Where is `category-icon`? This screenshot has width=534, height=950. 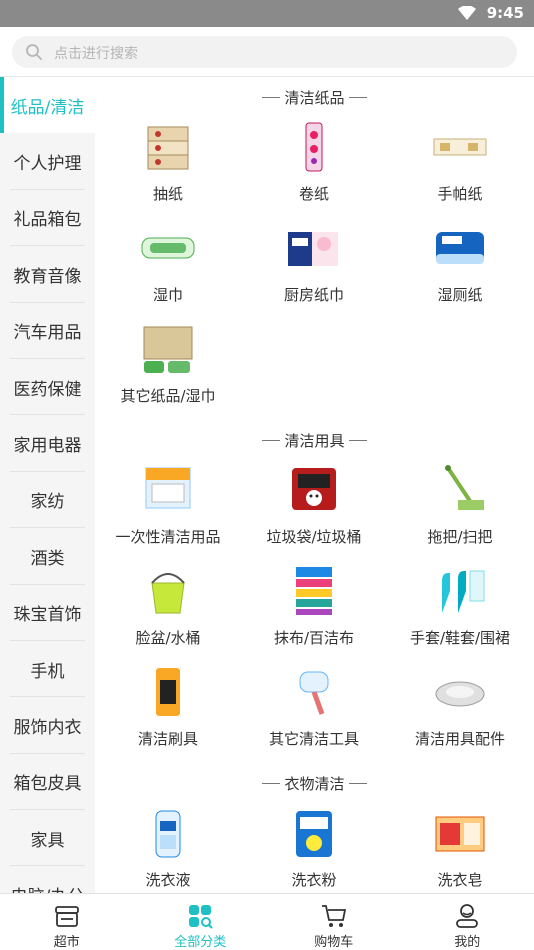 category-icon is located at coordinates (200, 916).